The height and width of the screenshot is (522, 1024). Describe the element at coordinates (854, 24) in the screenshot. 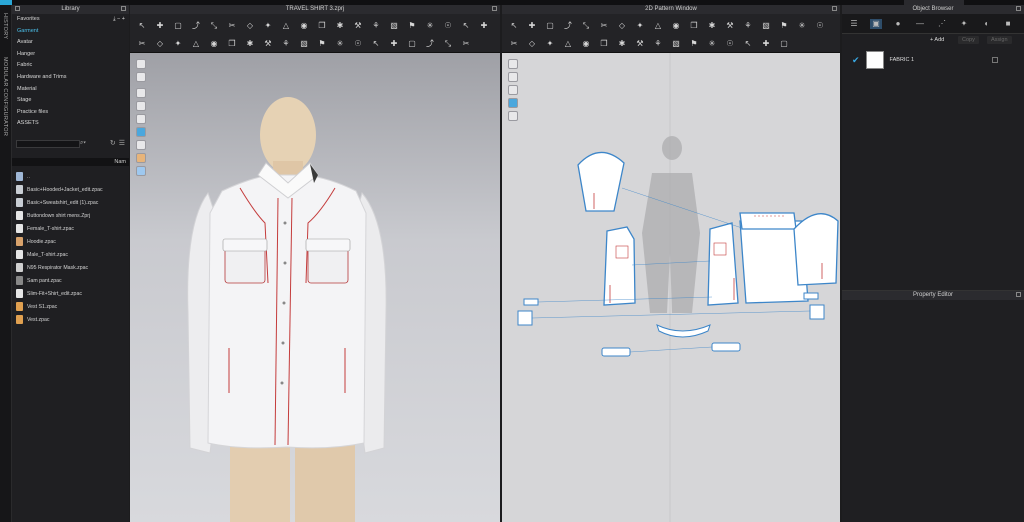

I see `tab-scene-list: ☰` at that location.